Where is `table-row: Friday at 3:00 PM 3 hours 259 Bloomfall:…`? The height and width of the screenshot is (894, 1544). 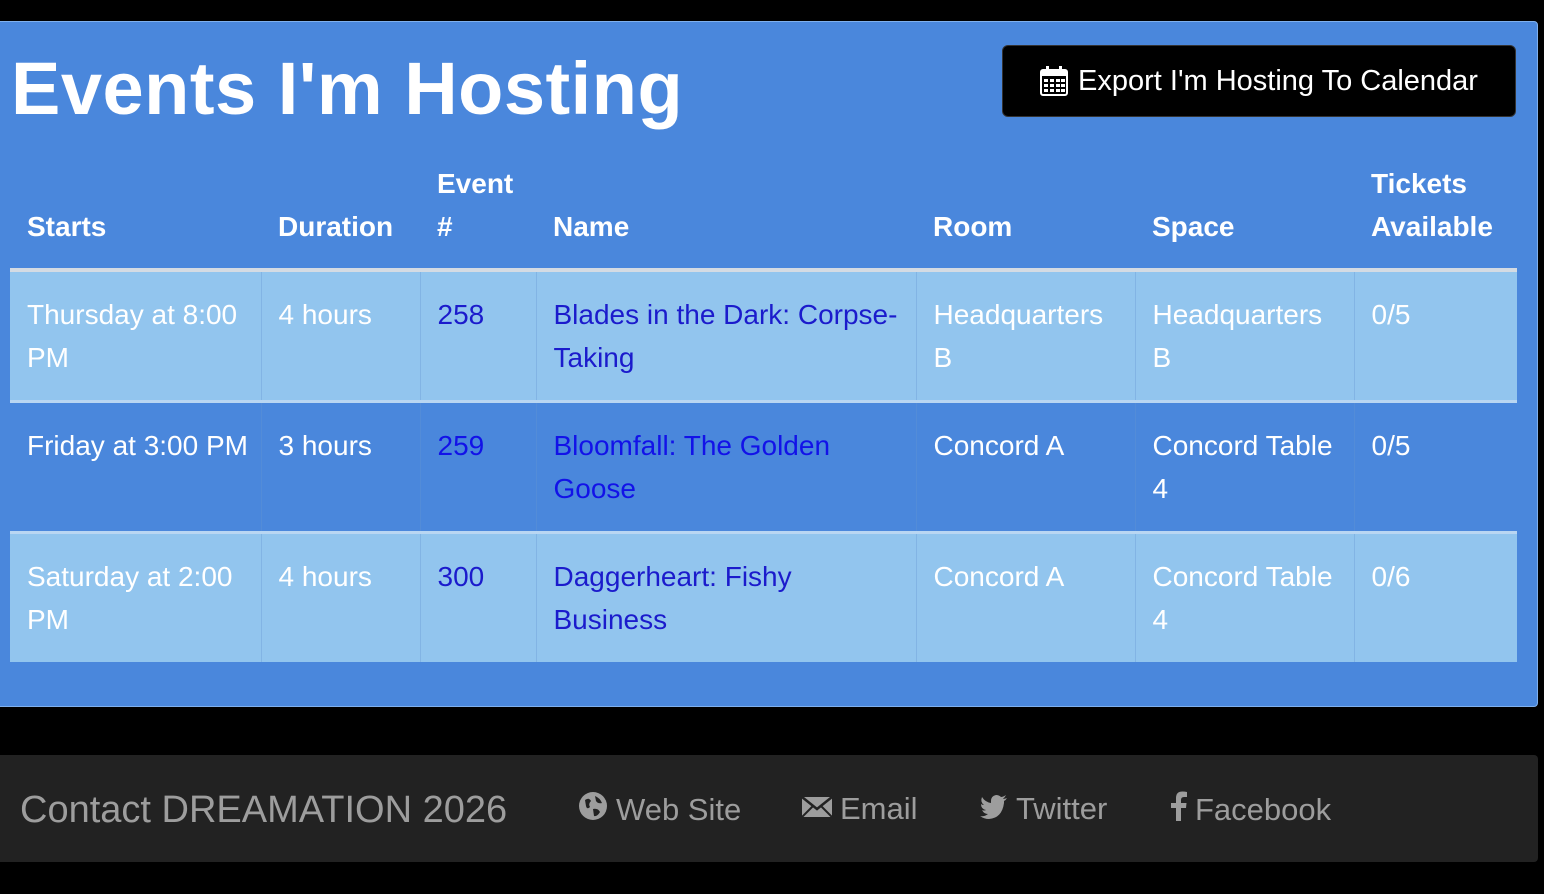
table-row: Friday at 3:00 PM 3 hours 259 Bloomfall:… is located at coordinates (763, 466).